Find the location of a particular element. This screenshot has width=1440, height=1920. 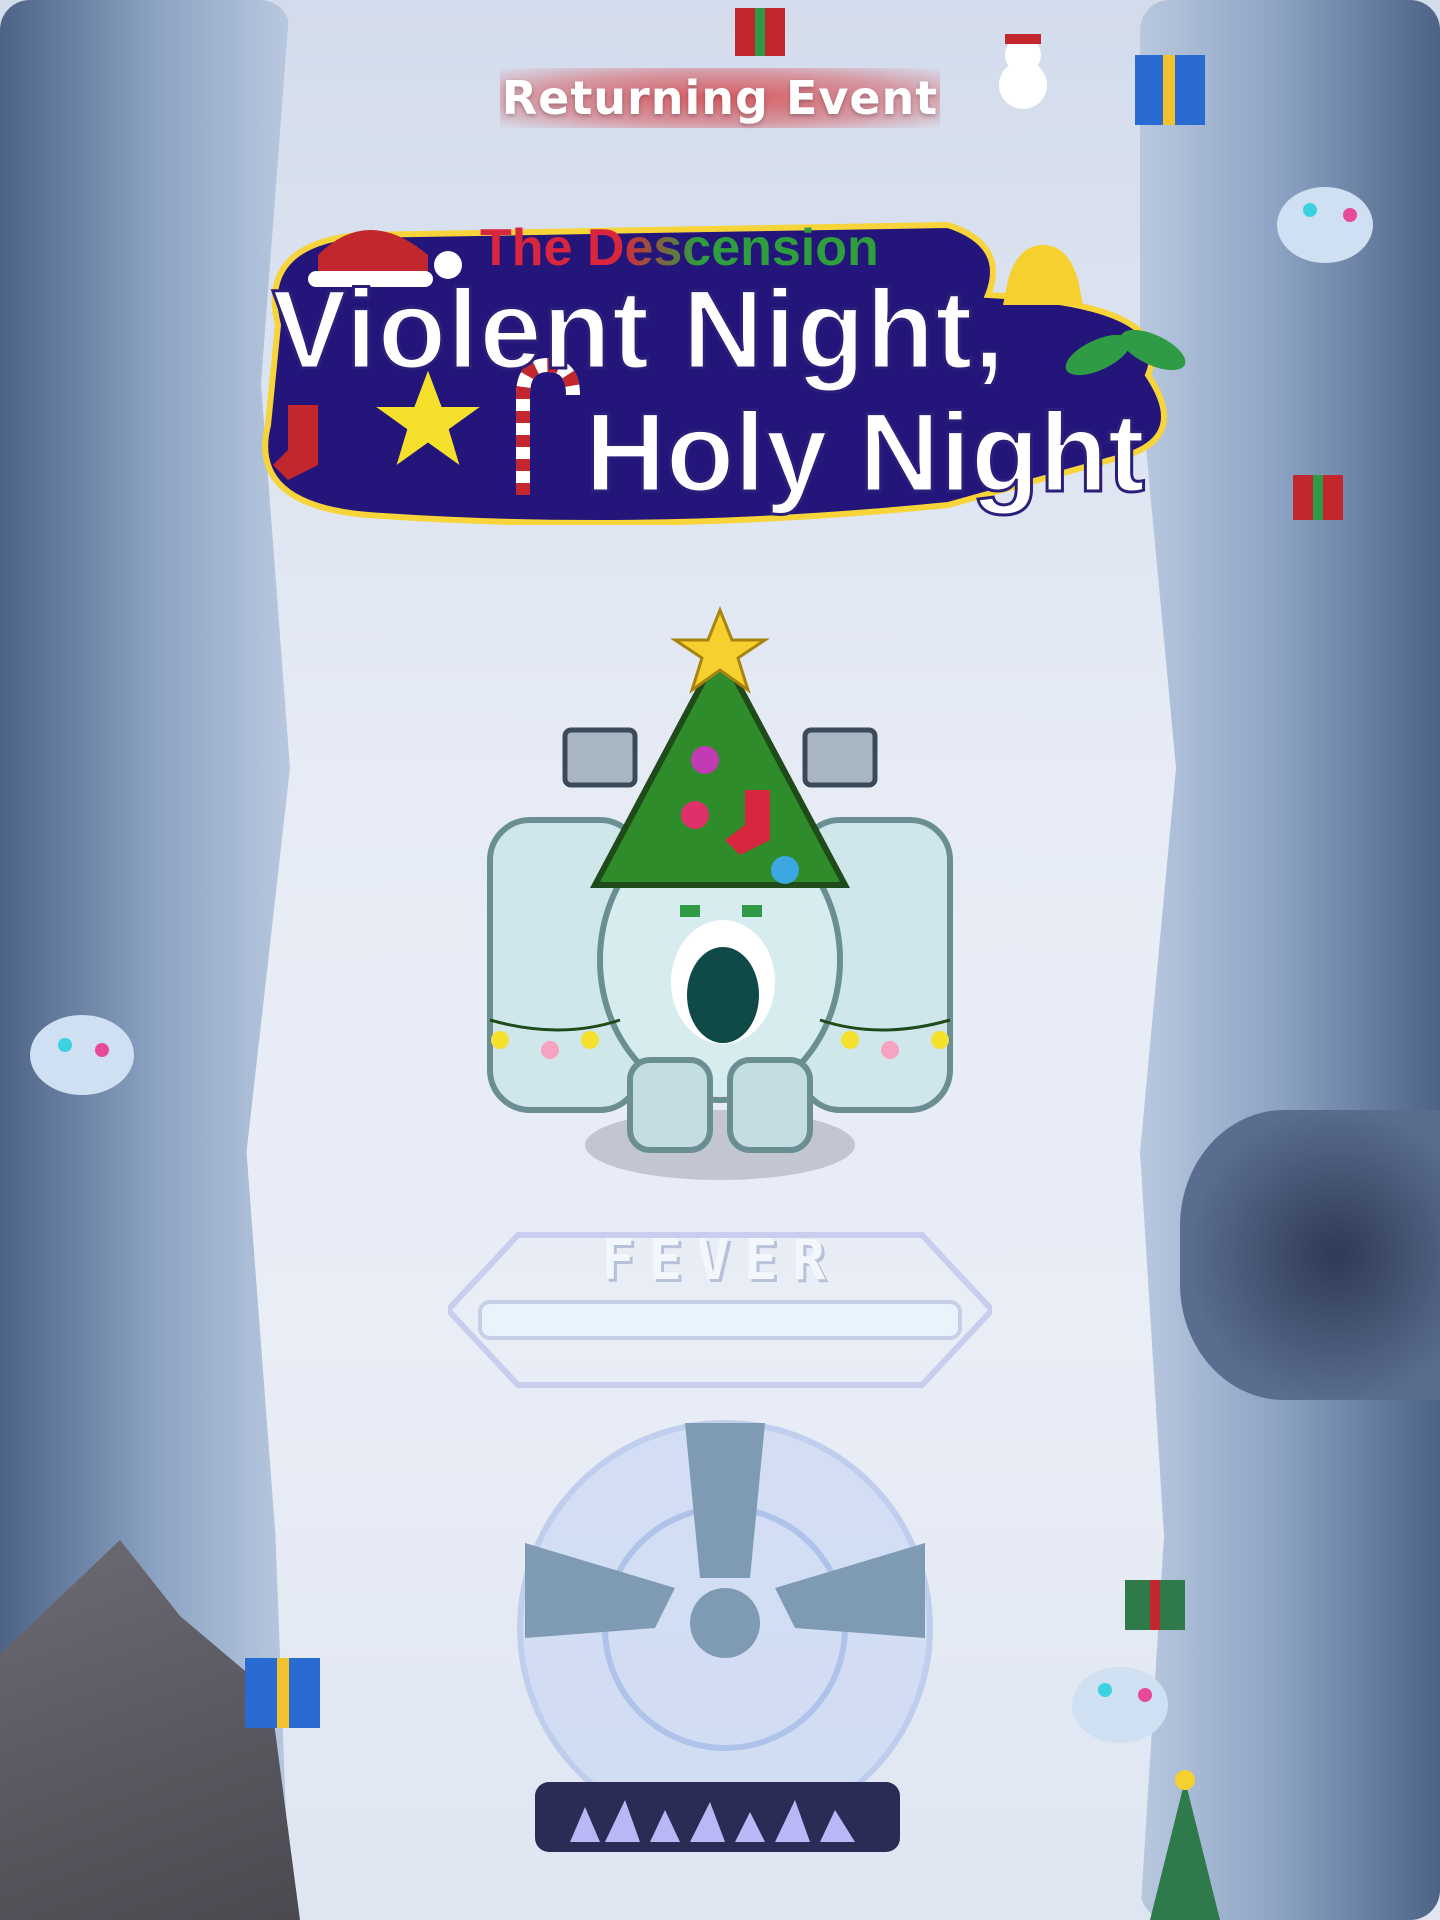

event-title-line1: Violent Night, is located at coordinates (639, 330).